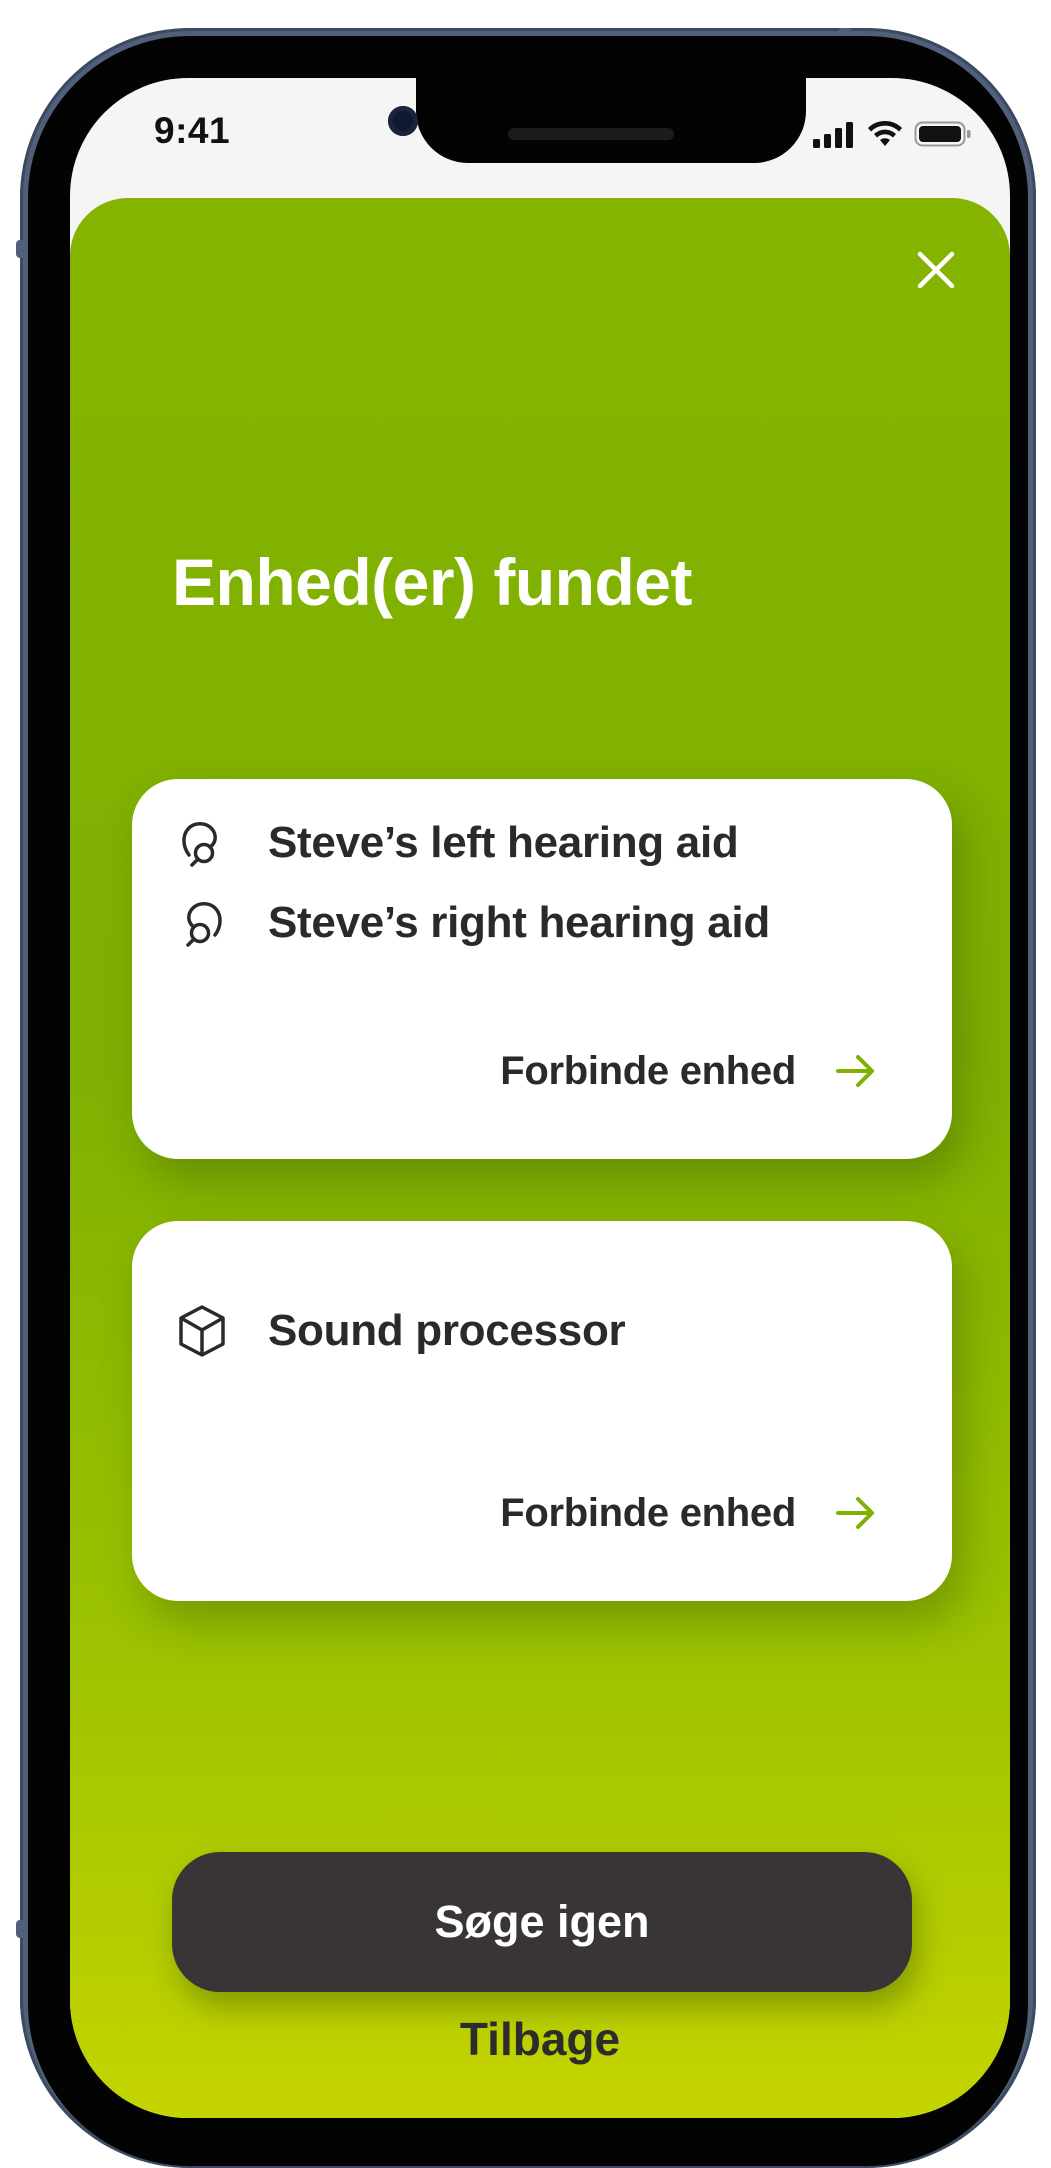  Describe the element at coordinates (611, 120) in the screenshot. I see `notch` at that location.